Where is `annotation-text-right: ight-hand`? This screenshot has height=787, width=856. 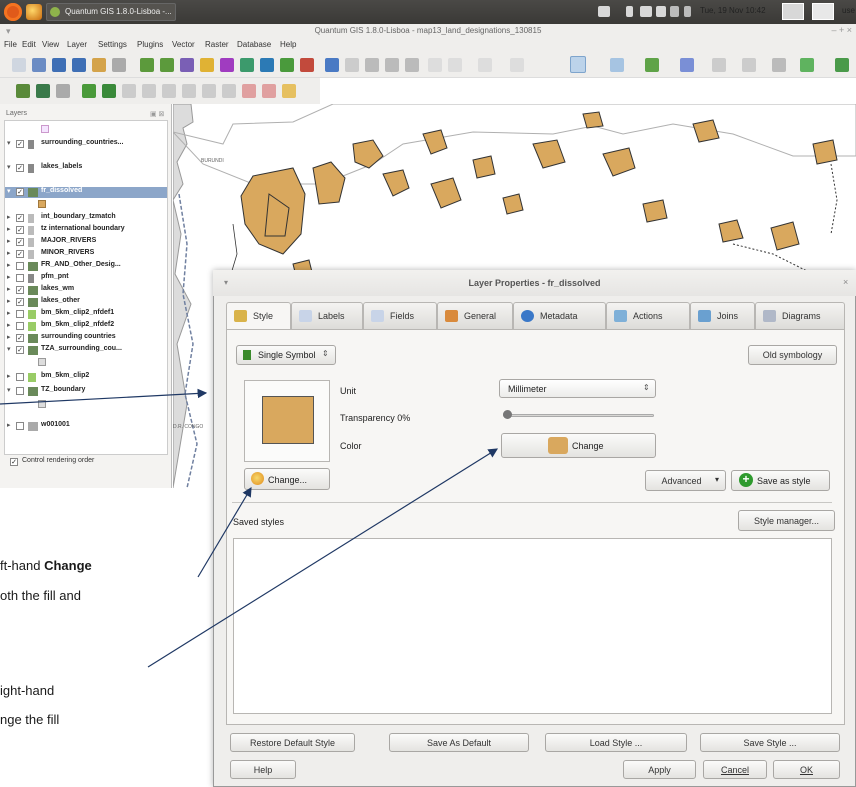
annotation-text-right: ight-hand is located at coordinates (27, 690).